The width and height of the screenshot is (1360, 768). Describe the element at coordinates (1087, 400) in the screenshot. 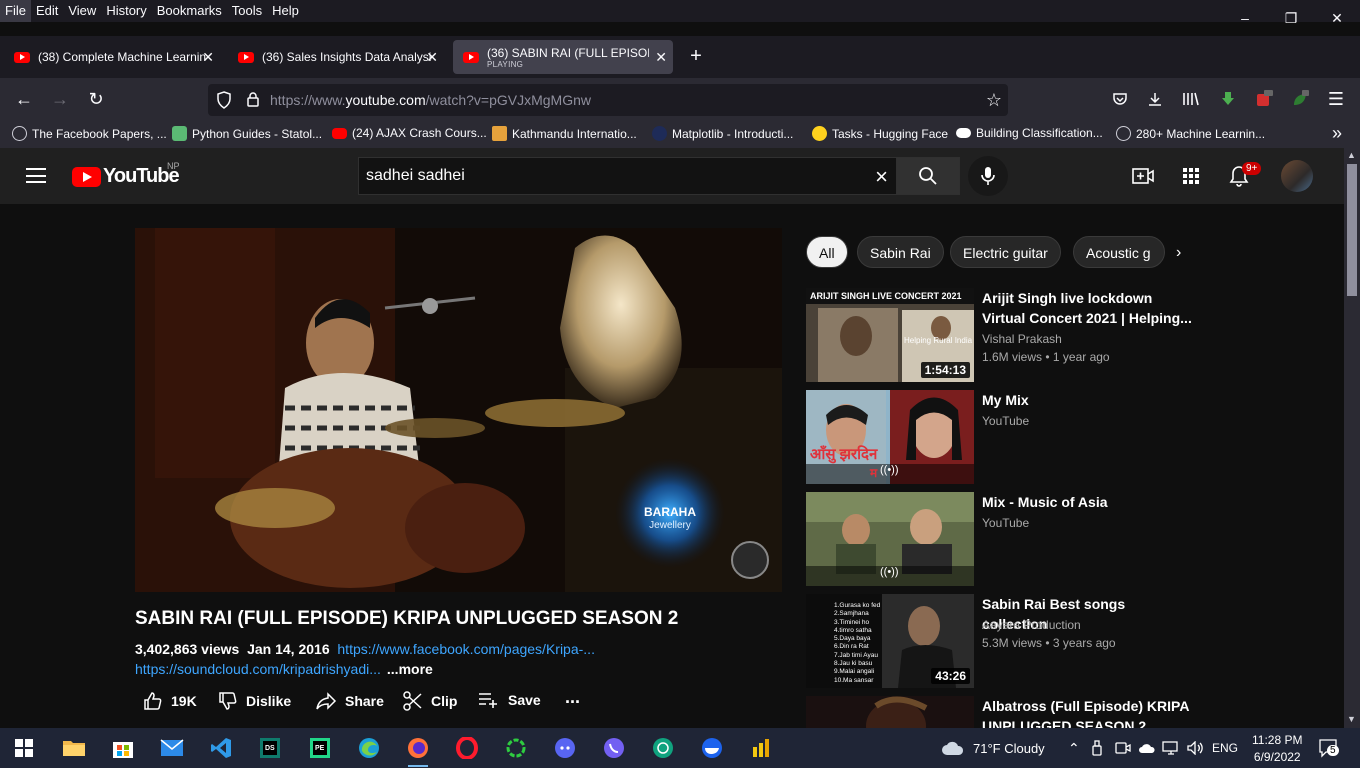

I see `recommendation-title: My Mix` at that location.